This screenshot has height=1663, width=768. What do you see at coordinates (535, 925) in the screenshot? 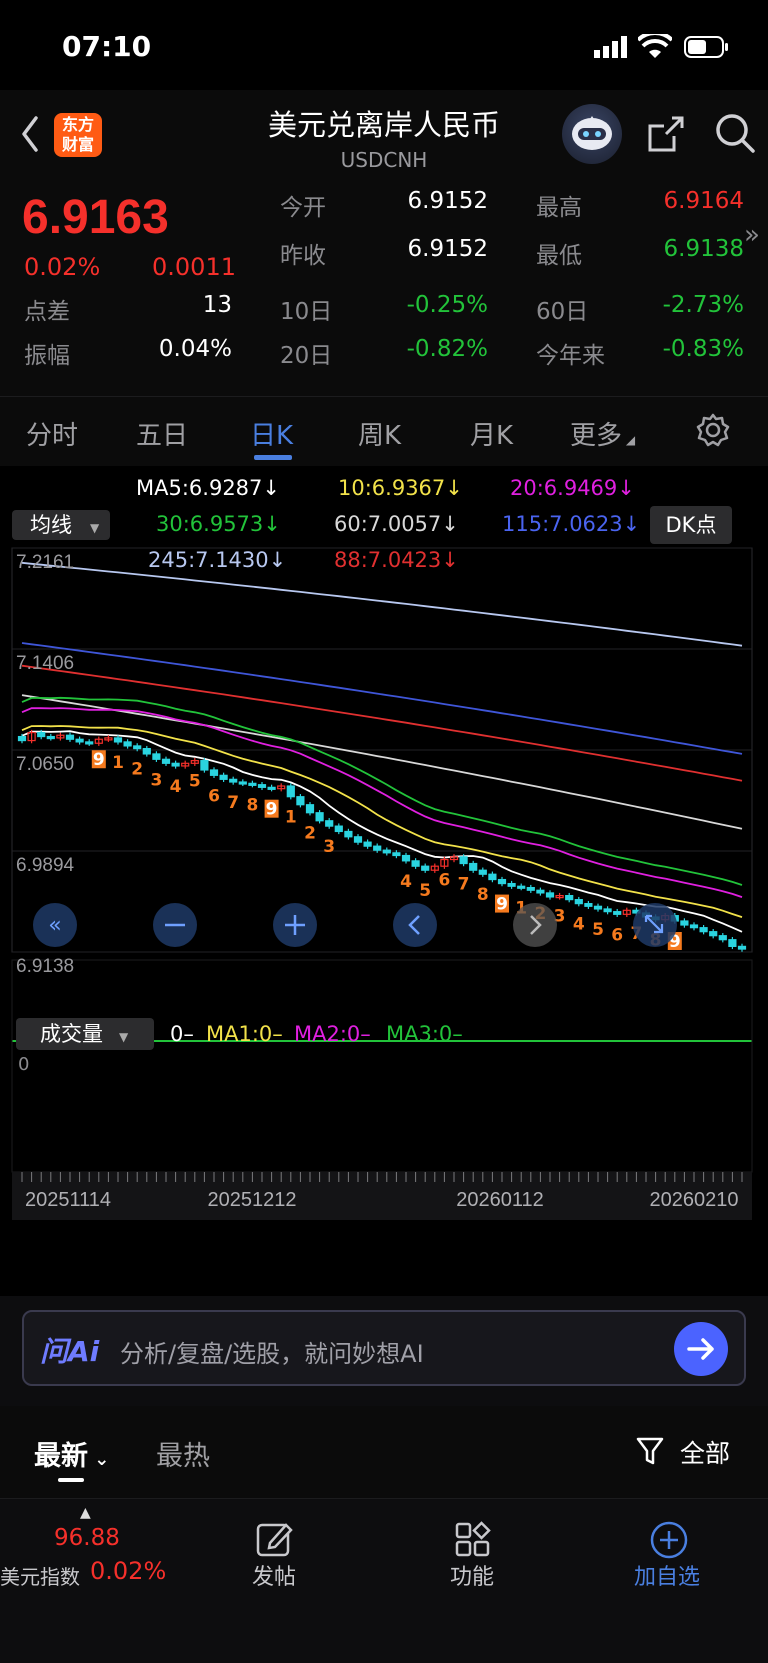
I see `scroll-right-button` at bounding box center [535, 925].